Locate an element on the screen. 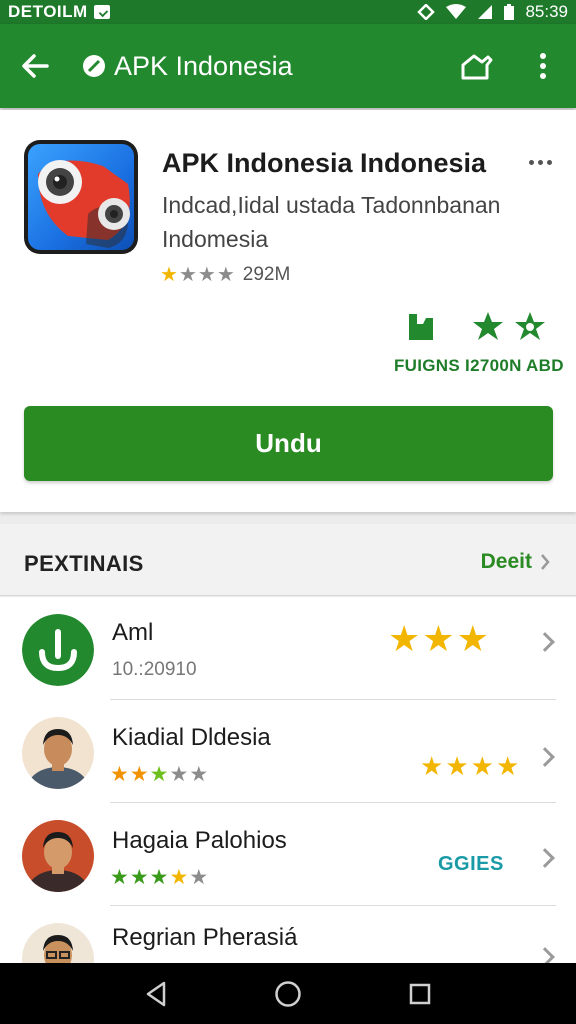  signal-icon is located at coordinates (485, 12).